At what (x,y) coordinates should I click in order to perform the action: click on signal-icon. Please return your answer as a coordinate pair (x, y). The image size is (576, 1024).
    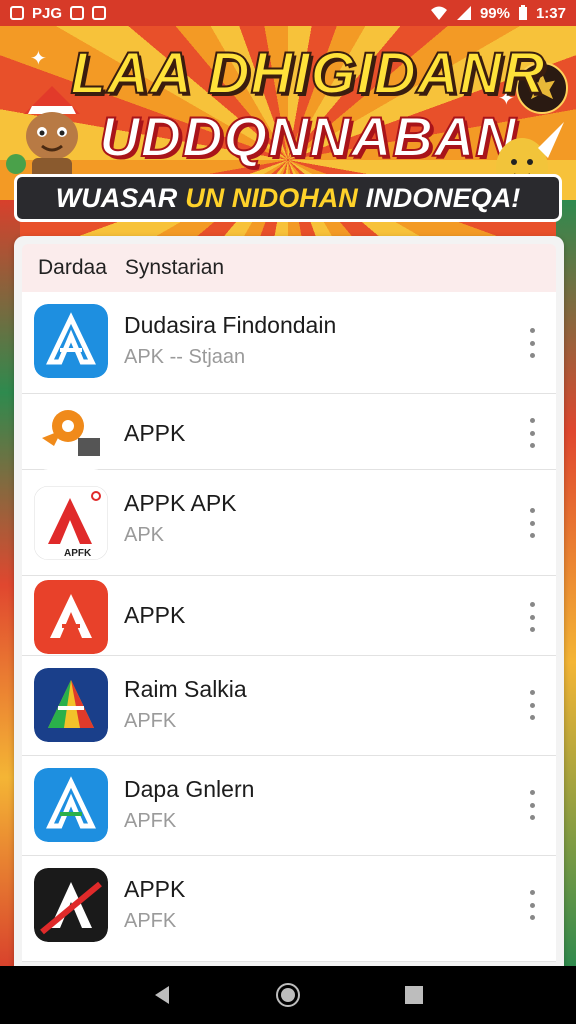
    Looking at the image, I should click on (463, 13).